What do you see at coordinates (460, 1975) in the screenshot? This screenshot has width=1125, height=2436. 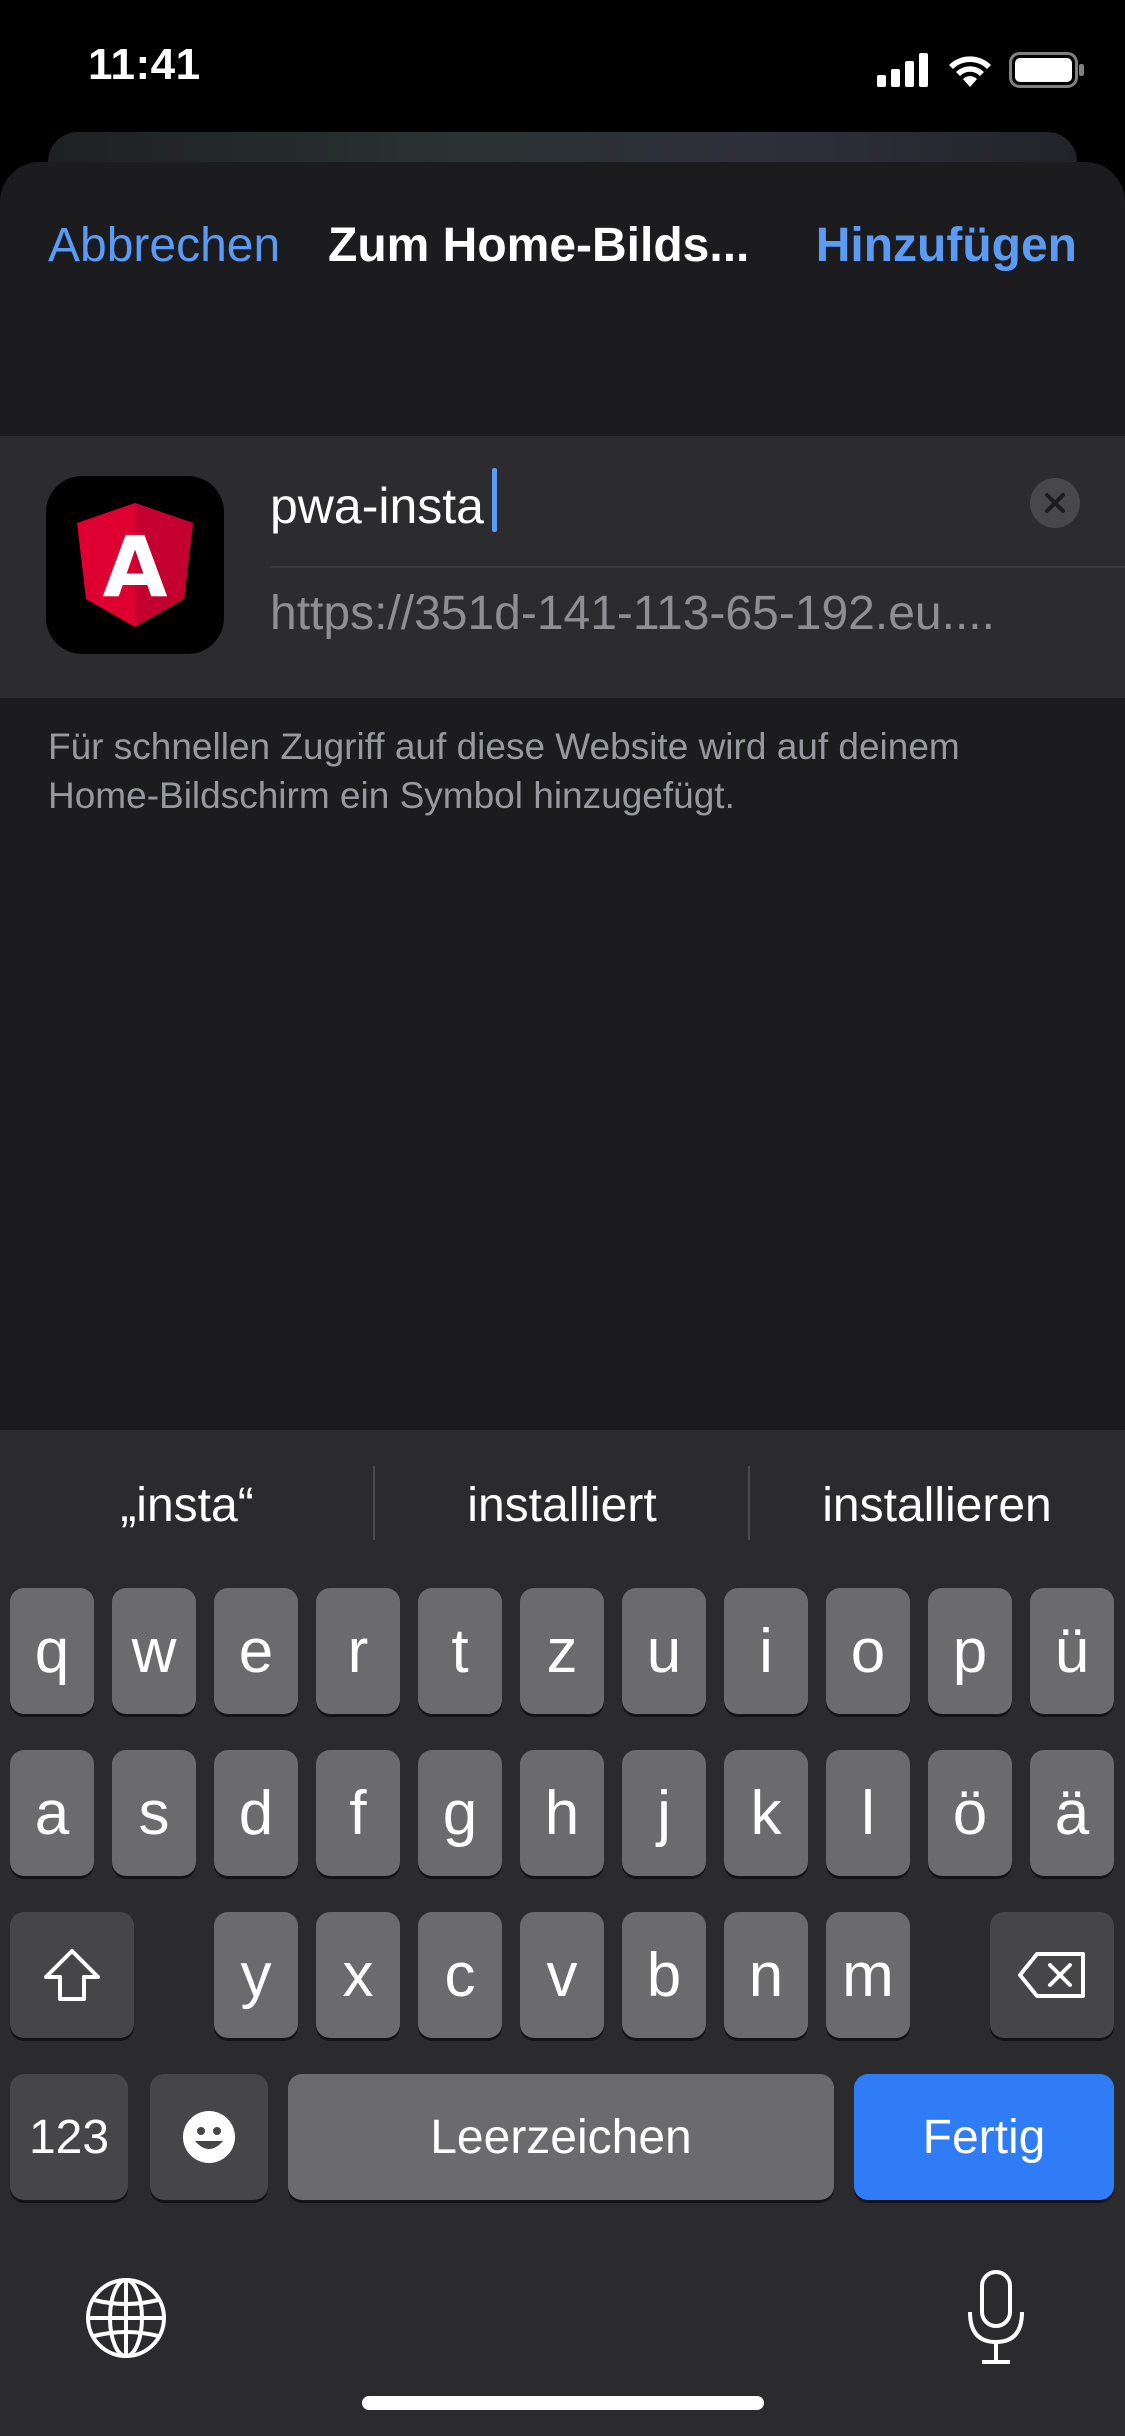 I see `key-c: c` at bounding box center [460, 1975].